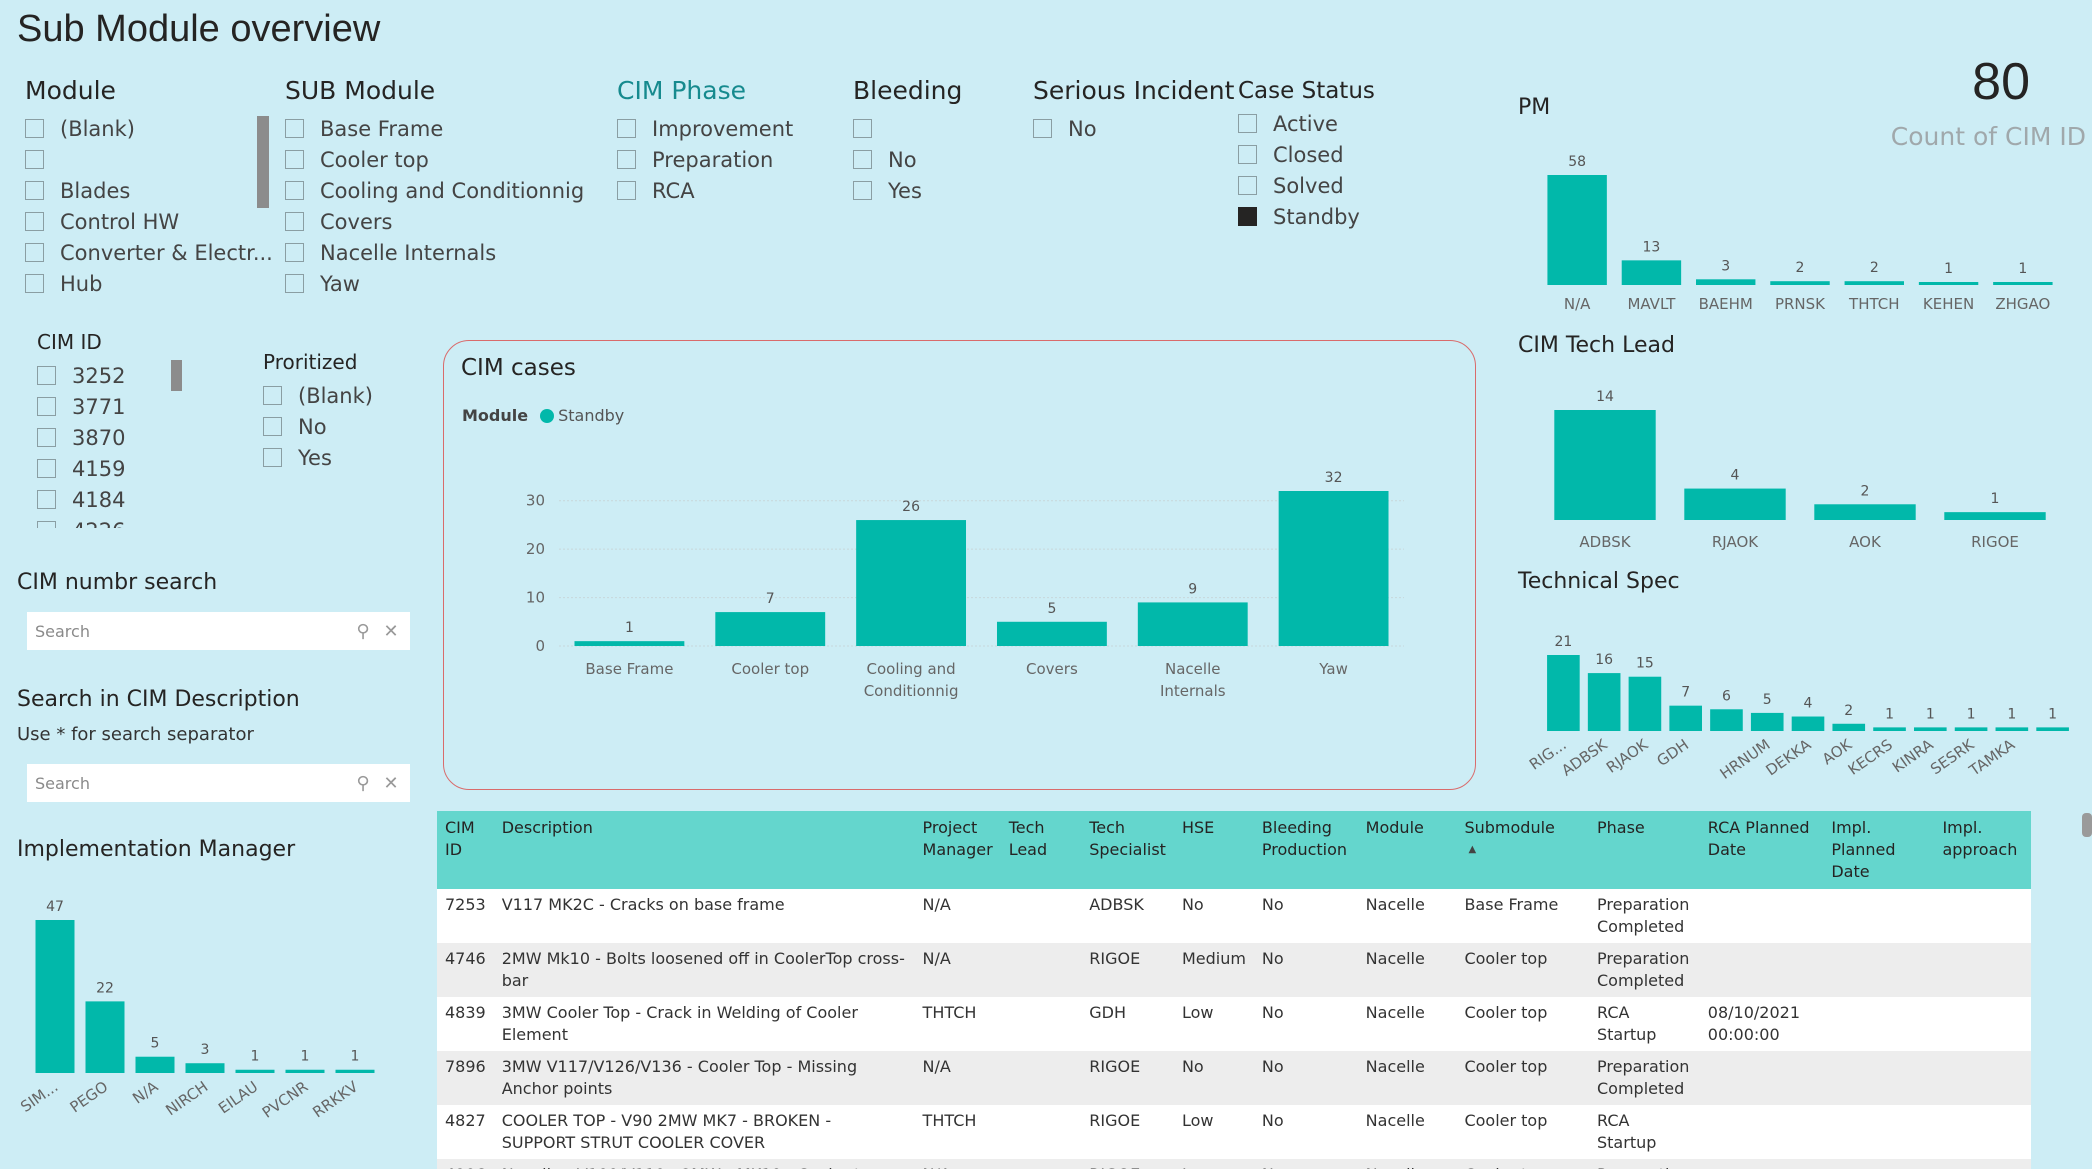 Image resolution: width=2092 pixels, height=1169 pixels. What do you see at coordinates (1127, 850) in the screenshot?
I see `column-header: Tech Specialist` at bounding box center [1127, 850].